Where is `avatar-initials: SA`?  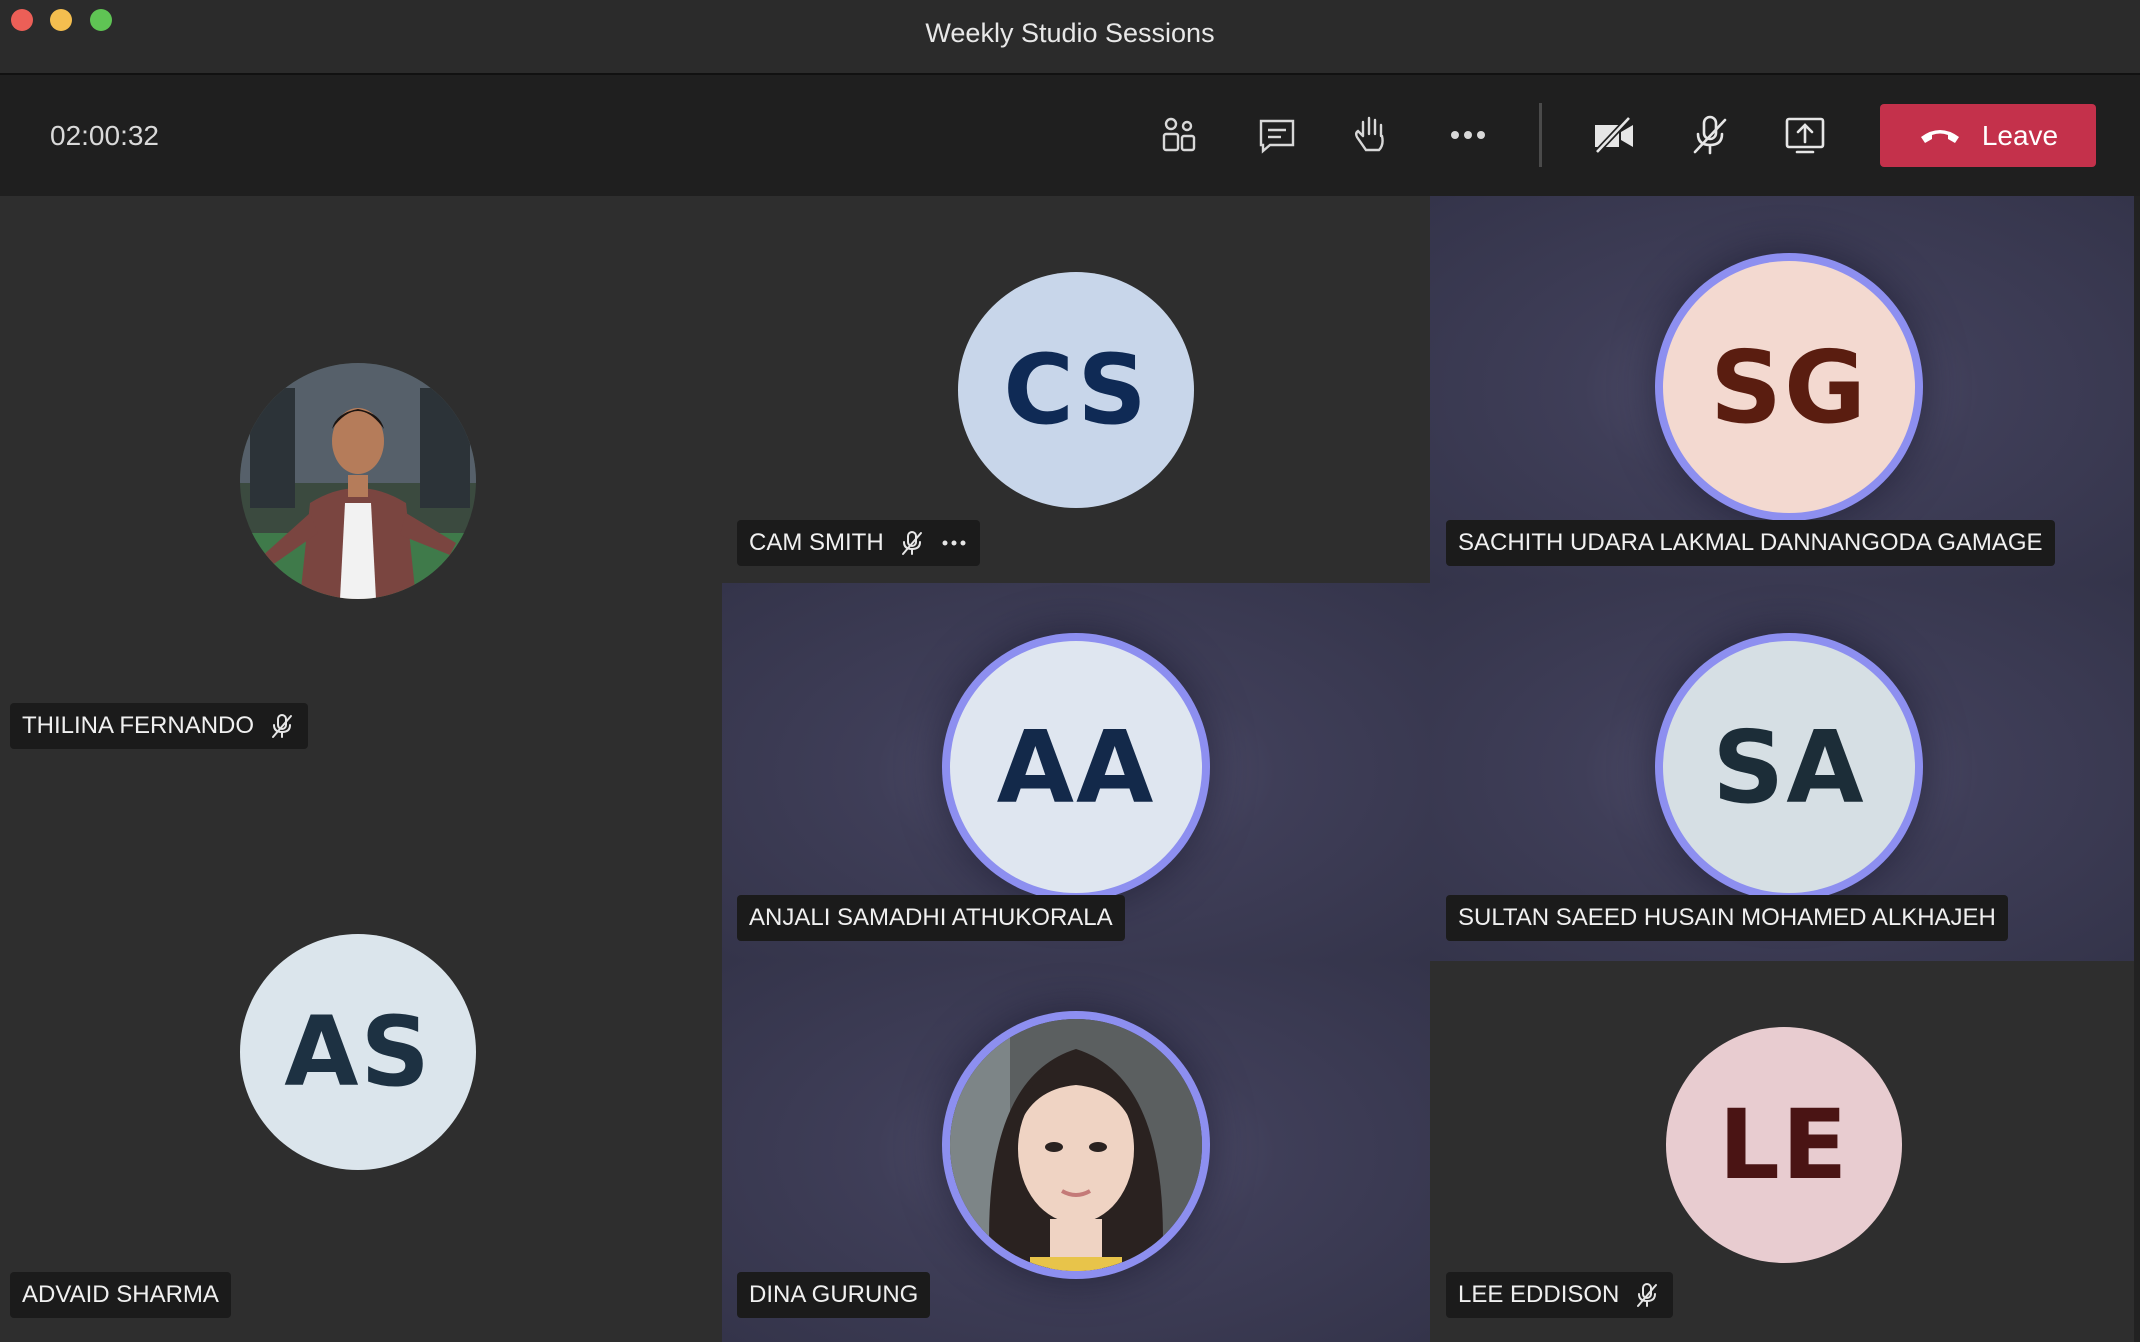
avatar-initials: SA is located at coordinates (1789, 767).